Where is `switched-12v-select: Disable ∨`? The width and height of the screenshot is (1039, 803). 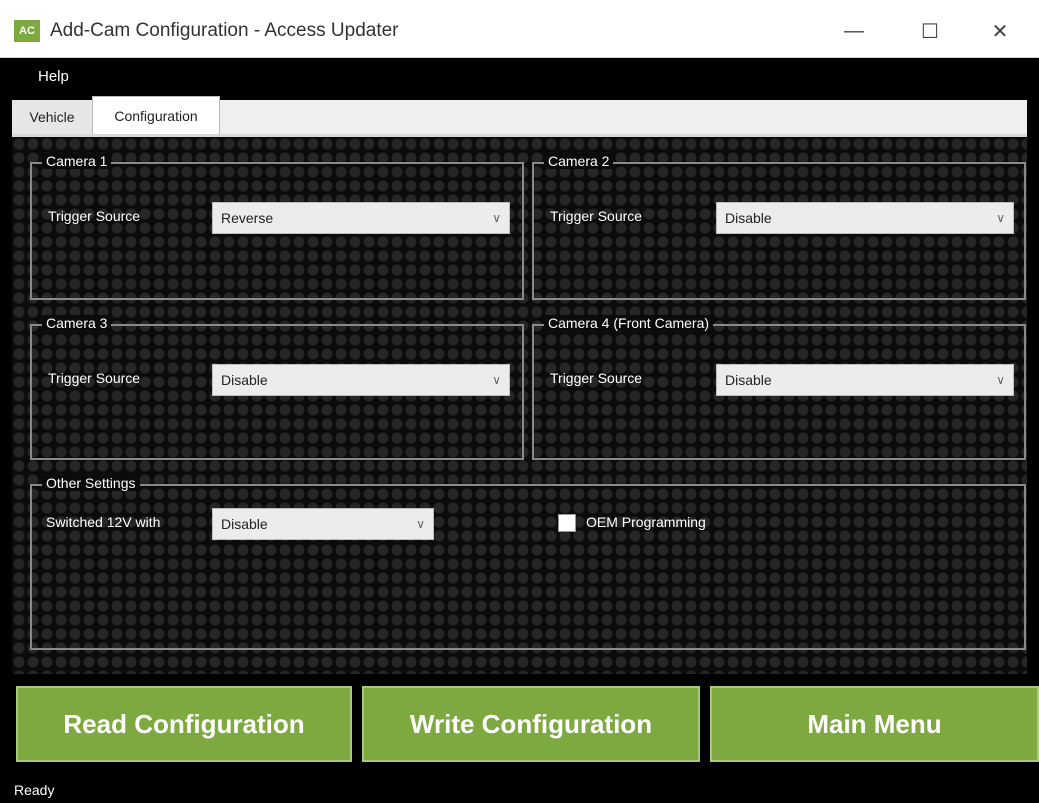
switched-12v-select: Disable ∨ is located at coordinates (323, 524).